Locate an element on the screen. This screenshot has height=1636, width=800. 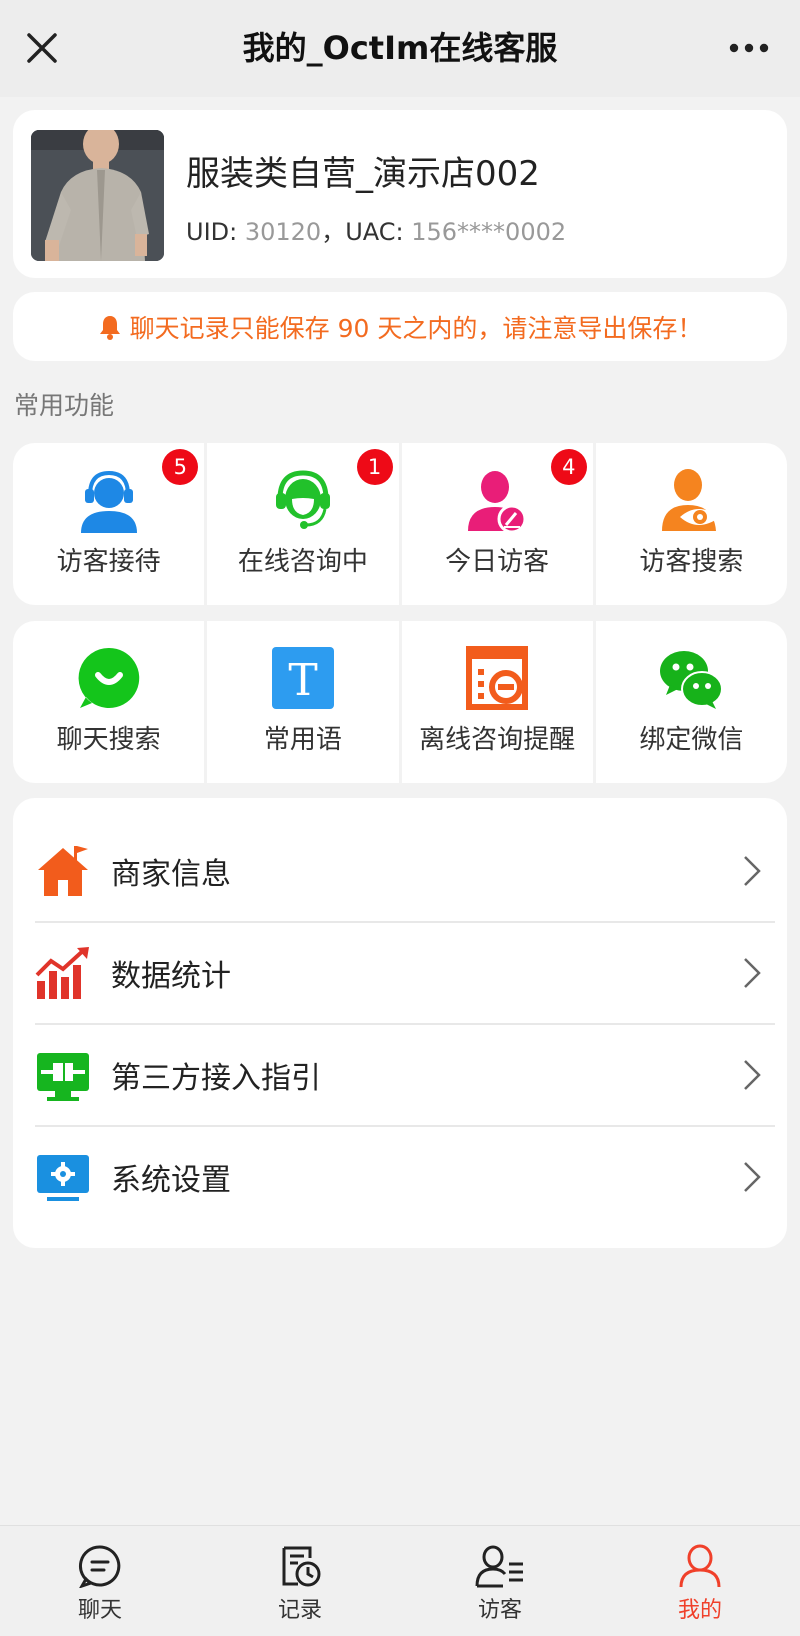
bottom-tab-bar: 聊天 记录 访客 我的 is located at coordinates (400, 1580).